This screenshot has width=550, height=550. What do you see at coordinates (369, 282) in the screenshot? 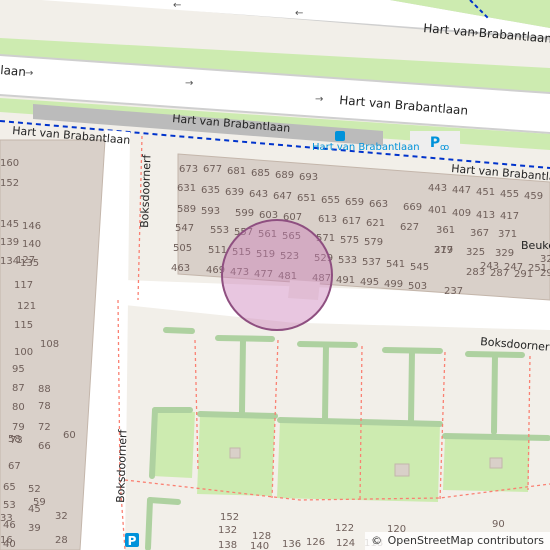
I see `house-number: 495` at bounding box center [369, 282].